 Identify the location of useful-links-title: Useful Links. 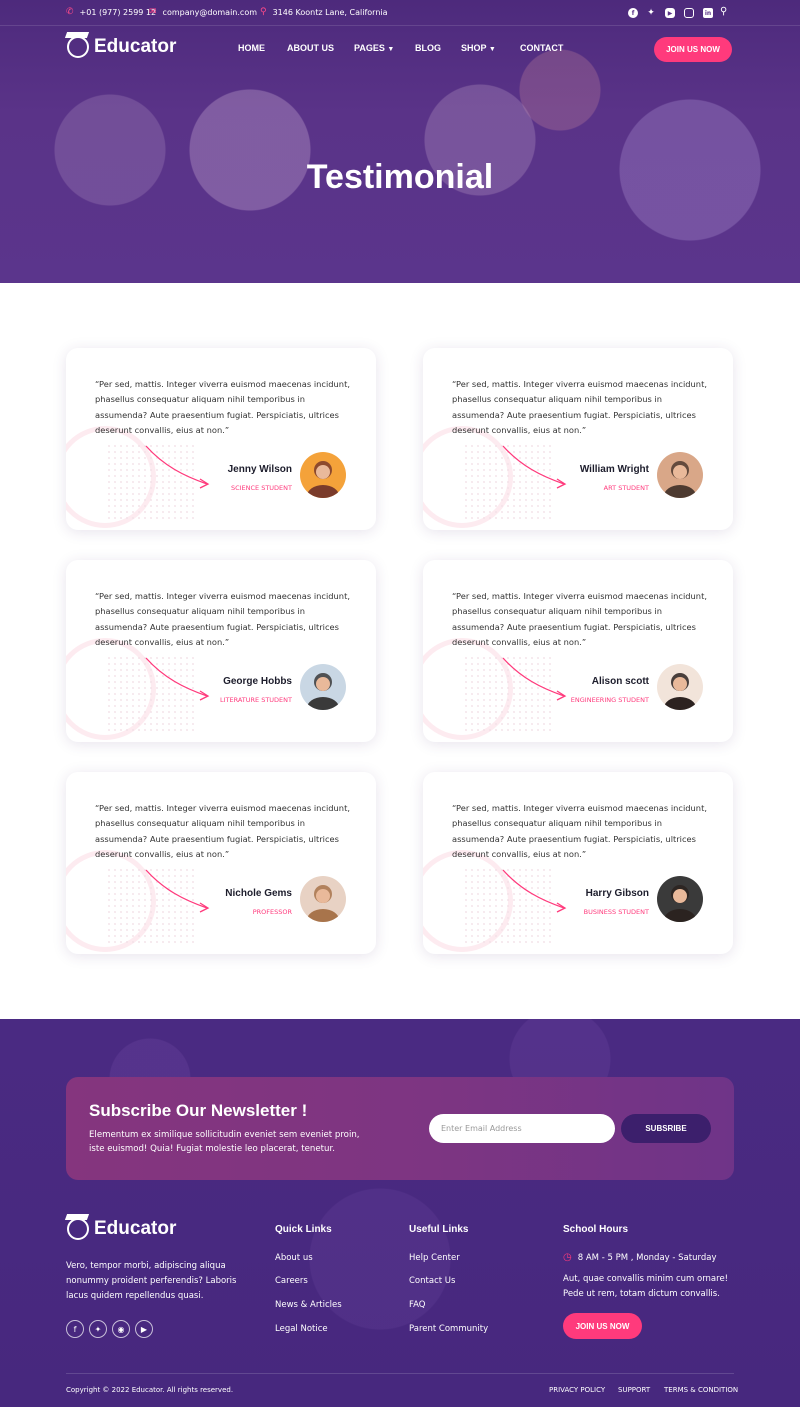
(439, 1229).